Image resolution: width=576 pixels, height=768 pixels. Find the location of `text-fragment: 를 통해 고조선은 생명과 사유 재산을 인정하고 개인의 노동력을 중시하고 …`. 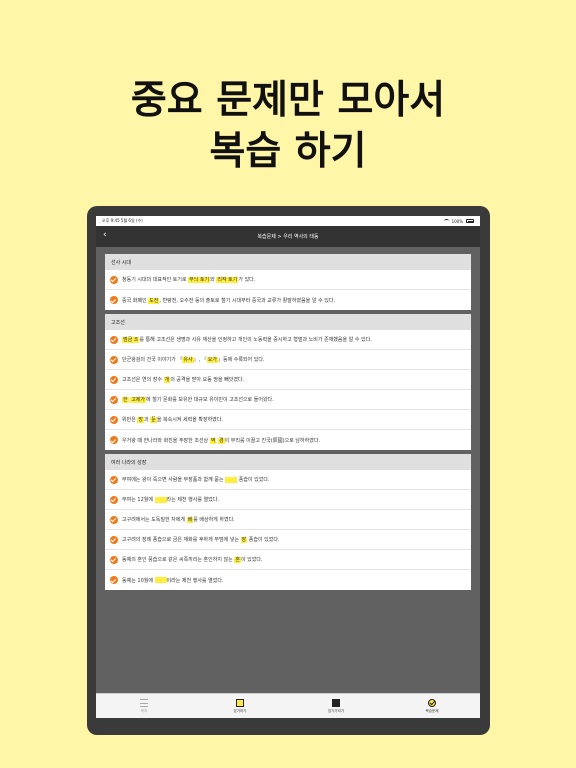

text-fragment: 를 통해 고조선은 생명과 사유 재산을 인정하고 개인의 노동력을 중시하고 … is located at coordinates (255, 340).